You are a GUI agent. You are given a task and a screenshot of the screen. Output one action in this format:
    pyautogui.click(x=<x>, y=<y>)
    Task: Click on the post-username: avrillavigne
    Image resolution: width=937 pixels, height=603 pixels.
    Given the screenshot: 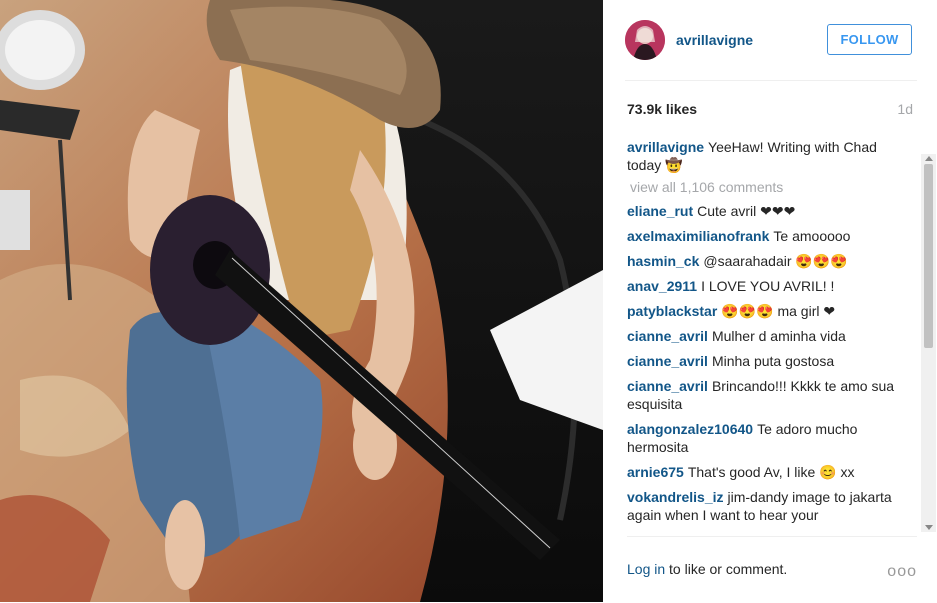 What is the action you would take?
    pyautogui.click(x=714, y=40)
    